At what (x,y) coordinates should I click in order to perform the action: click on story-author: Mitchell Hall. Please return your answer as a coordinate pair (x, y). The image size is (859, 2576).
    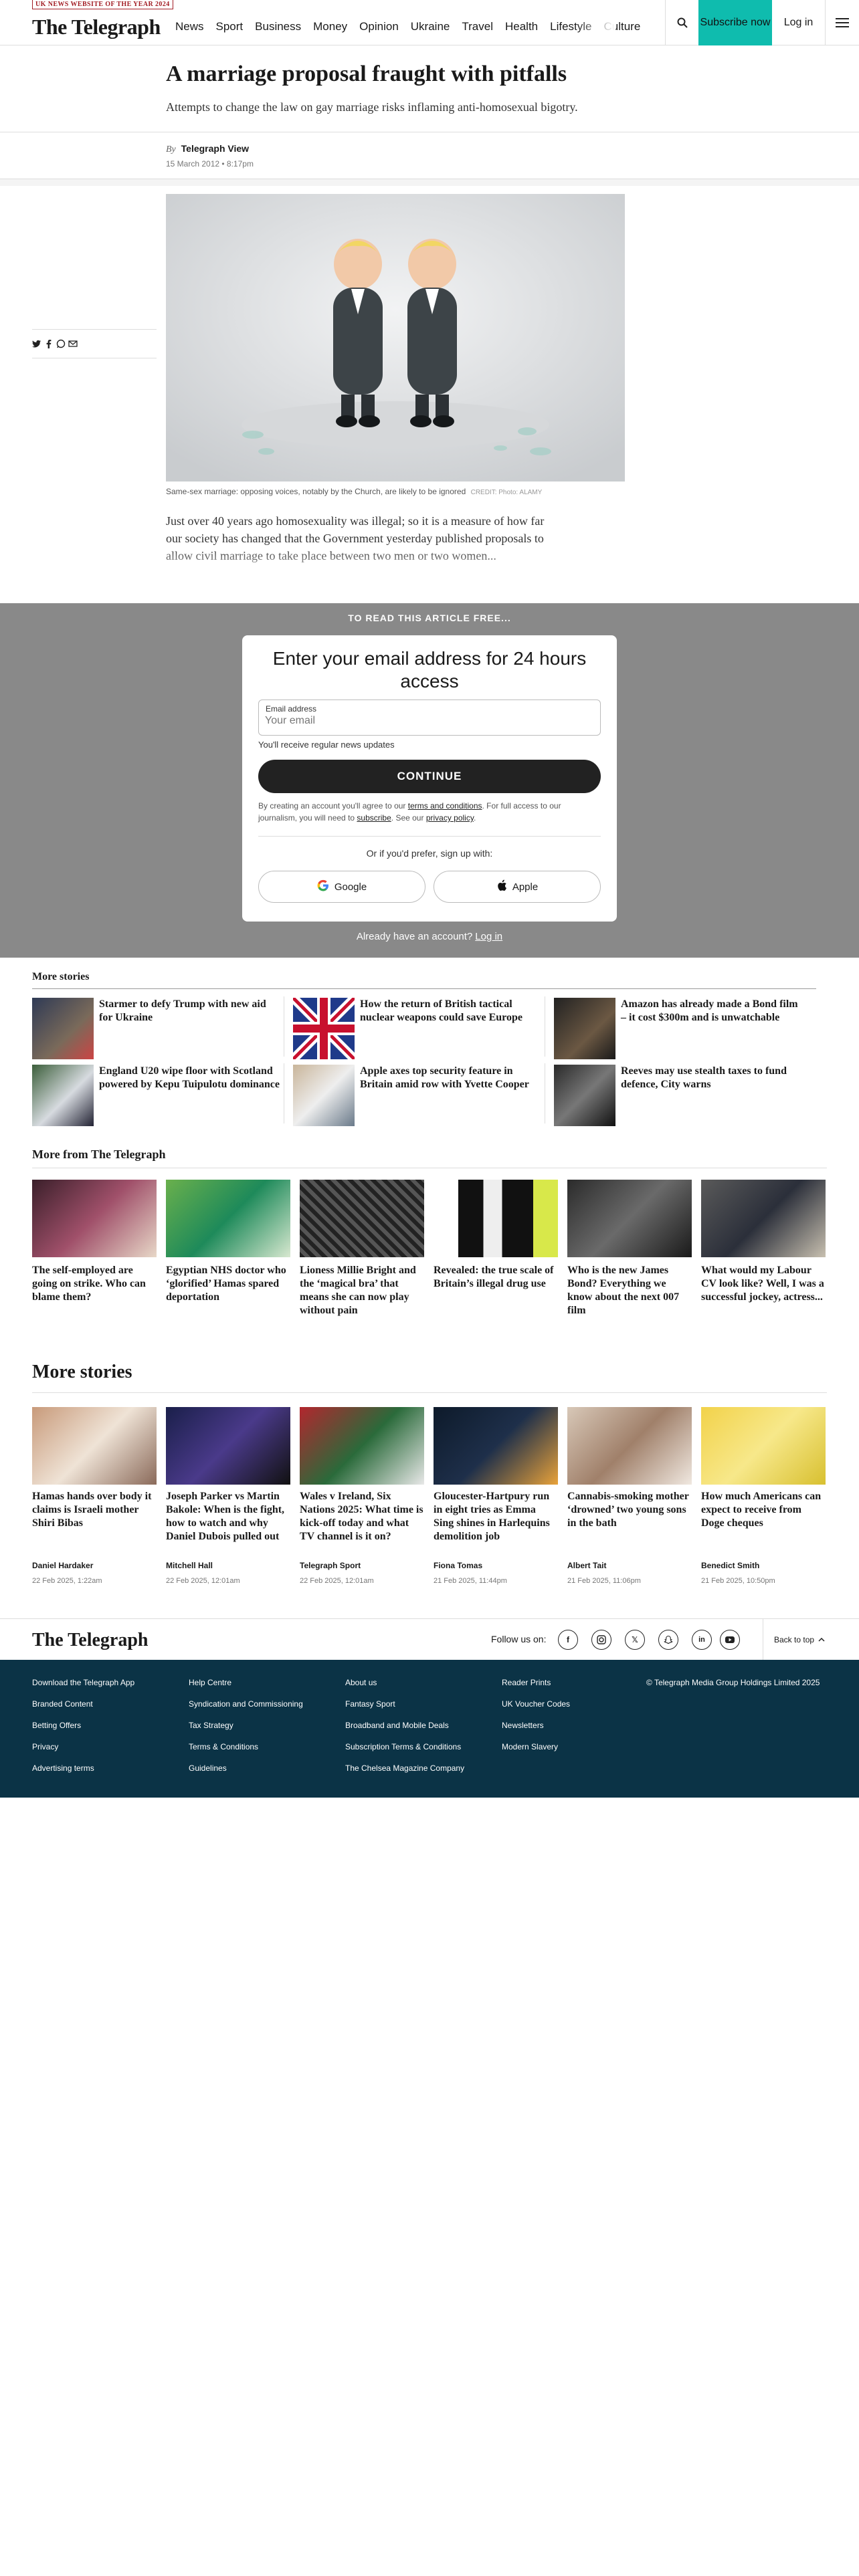
    Looking at the image, I should click on (228, 1565).